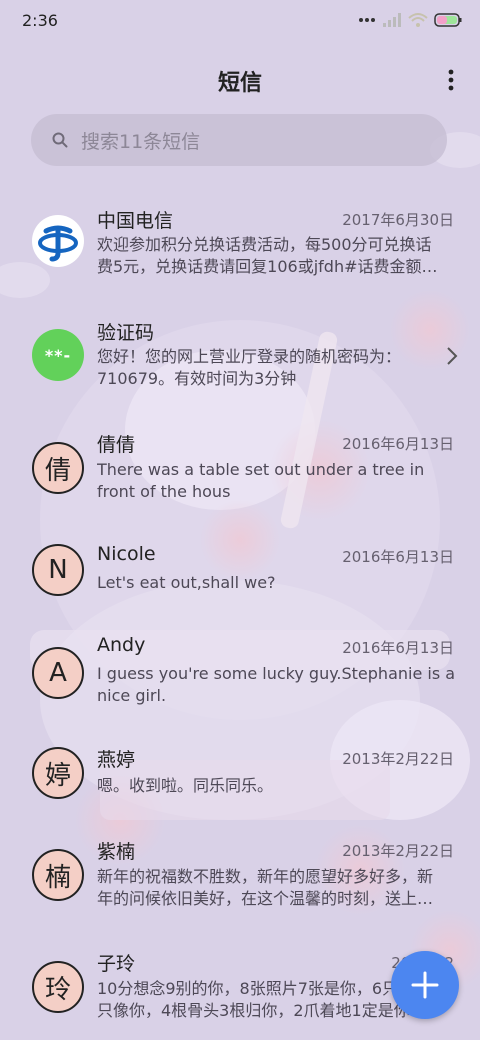  What do you see at coordinates (265, 876) in the screenshot?
I see `preview-line: 新年的祝福数不胜数，新年的愿望好多好多，新` at bounding box center [265, 876].